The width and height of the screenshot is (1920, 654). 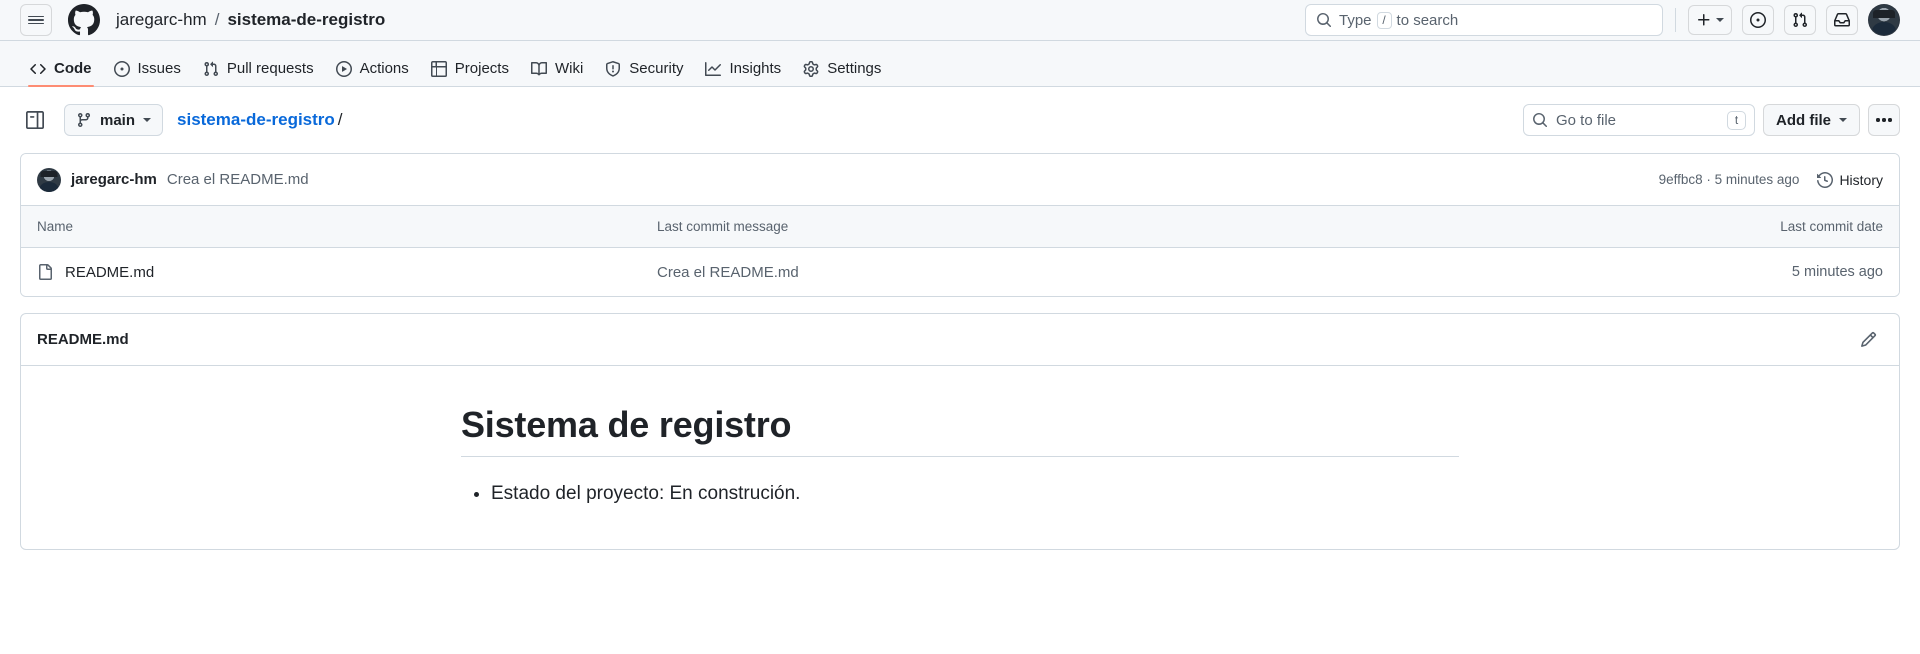 What do you see at coordinates (270, 68) in the screenshot?
I see `tab-pull-requests-label: Pull requests` at bounding box center [270, 68].